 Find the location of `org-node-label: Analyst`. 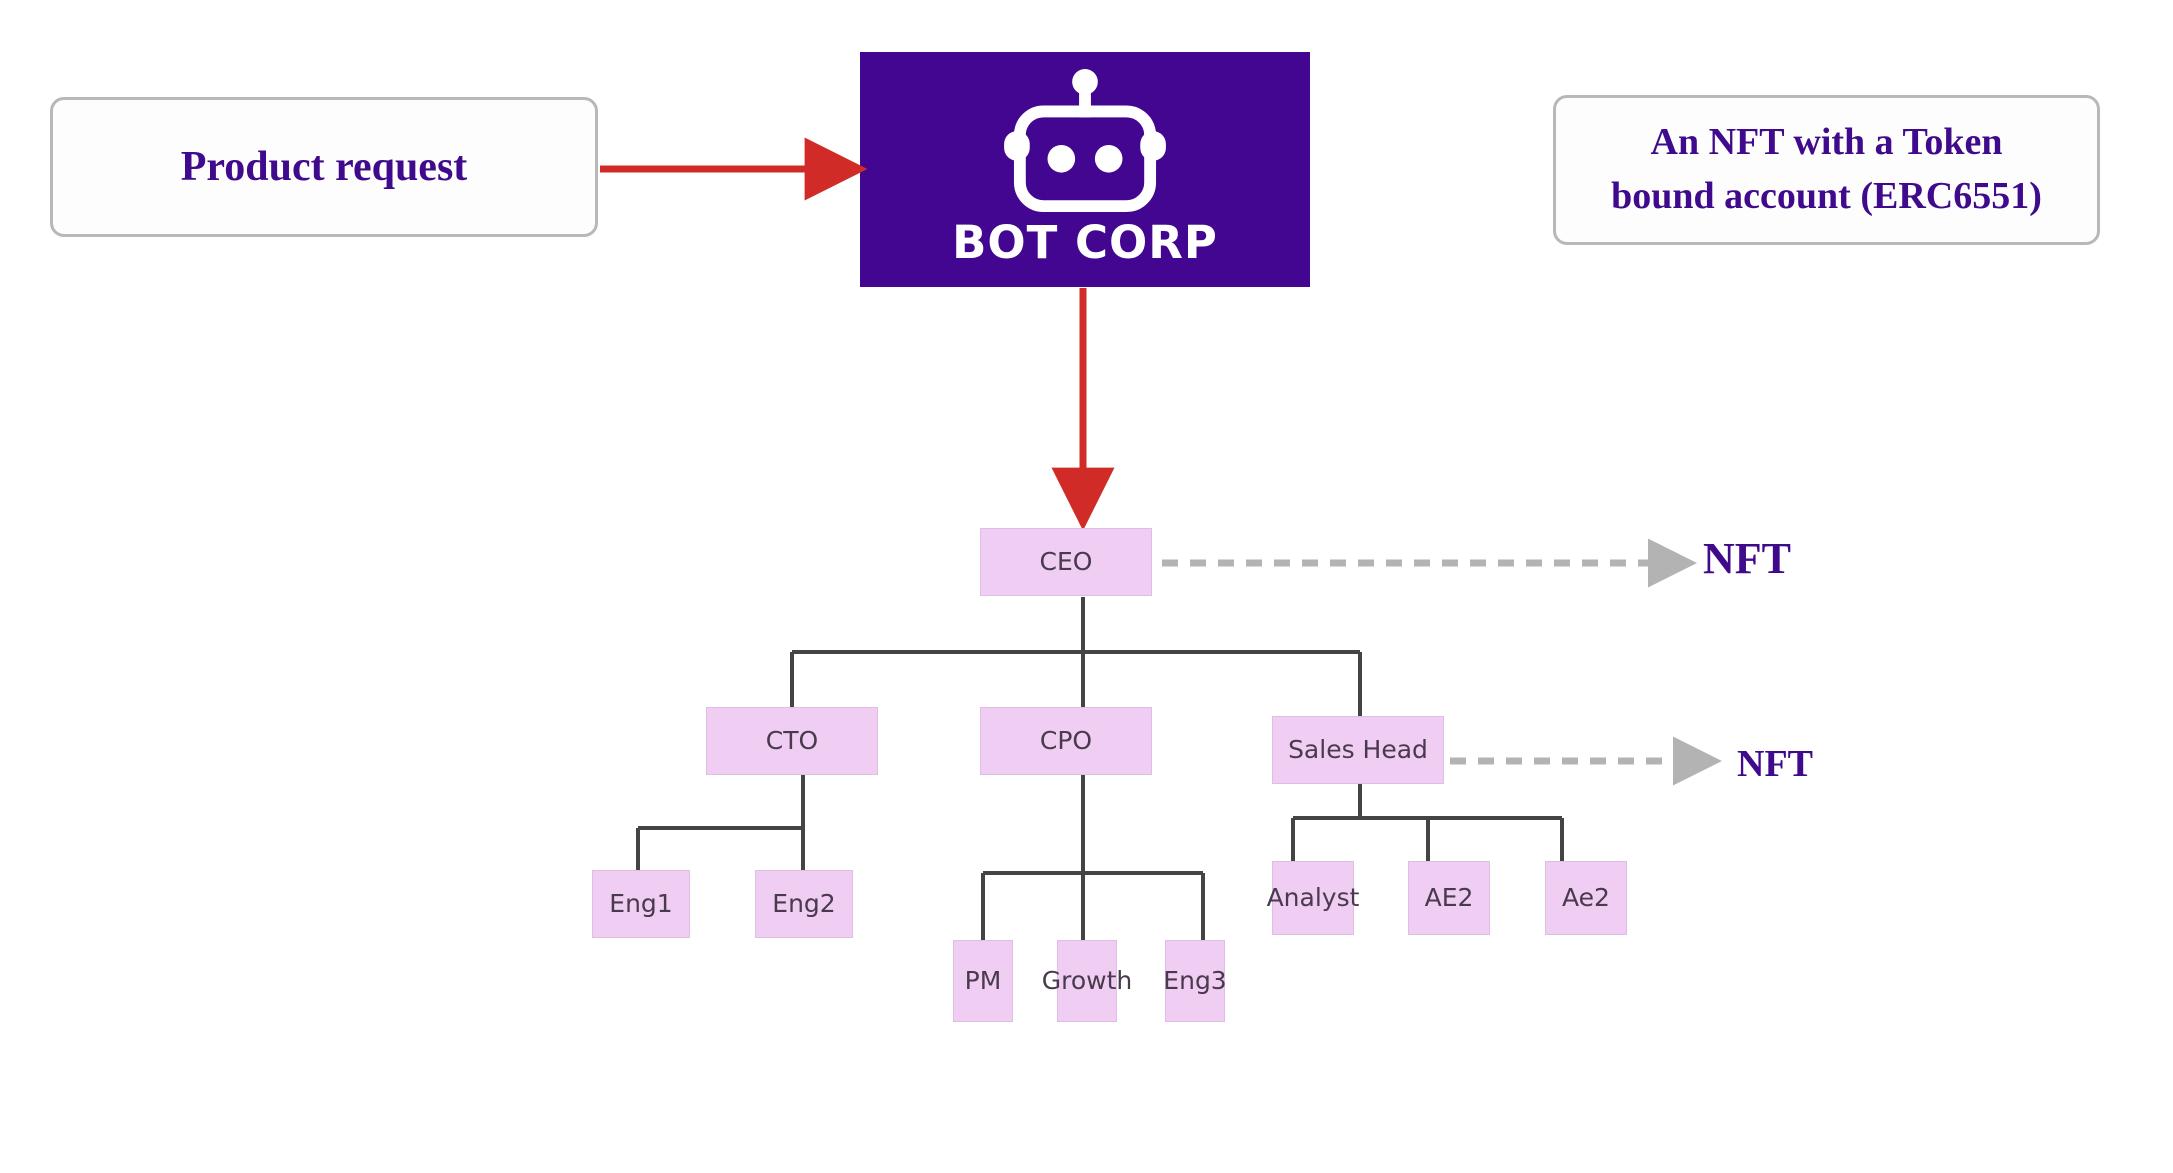

org-node-label: Analyst is located at coordinates (1313, 897).